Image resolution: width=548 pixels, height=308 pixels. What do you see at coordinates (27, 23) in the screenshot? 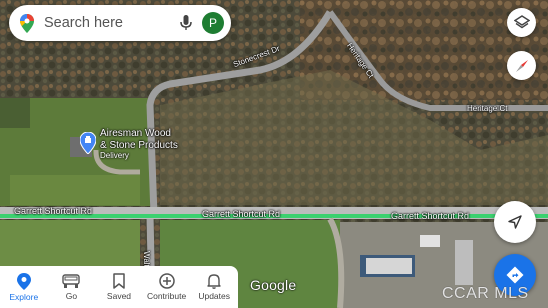
I see `maps-pin-logo-icon` at bounding box center [27, 23].